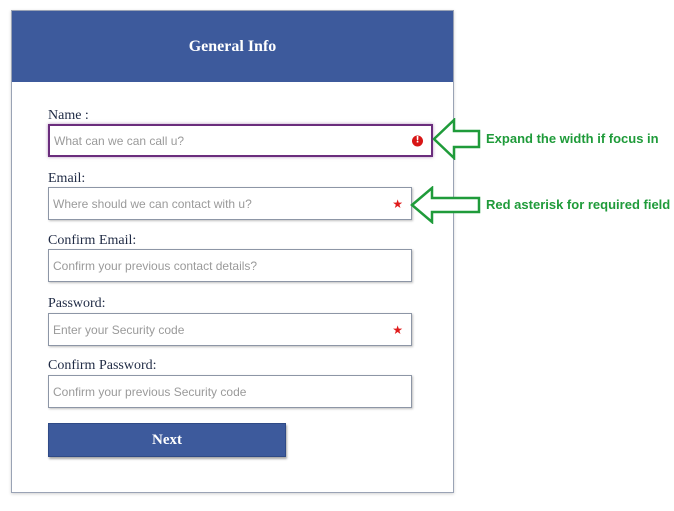 The height and width of the screenshot is (511, 674). What do you see at coordinates (417, 140) in the screenshot?
I see `error-icon: !` at bounding box center [417, 140].